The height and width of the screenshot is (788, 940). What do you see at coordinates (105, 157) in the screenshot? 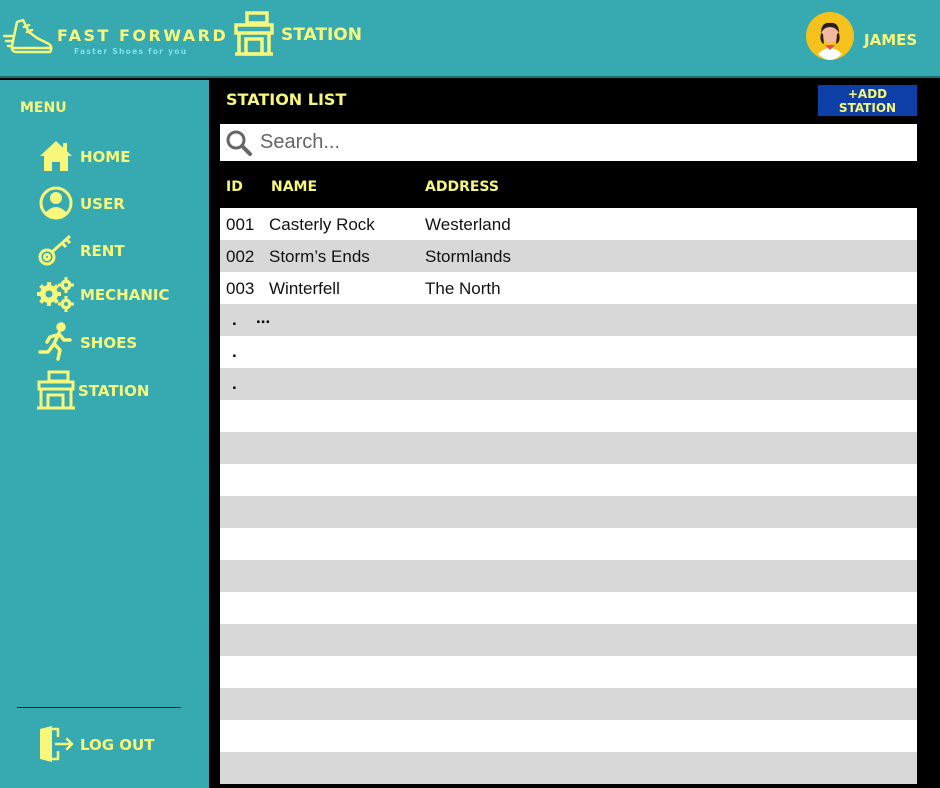
I see `sidebar-item-label: HOME` at bounding box center [105, 157].